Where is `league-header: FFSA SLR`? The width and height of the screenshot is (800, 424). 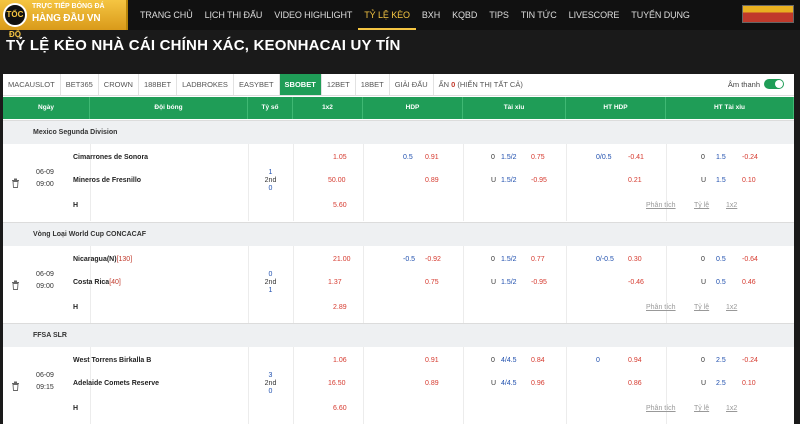 league-header: FFSA SLR is located at coordinates (398, 335).